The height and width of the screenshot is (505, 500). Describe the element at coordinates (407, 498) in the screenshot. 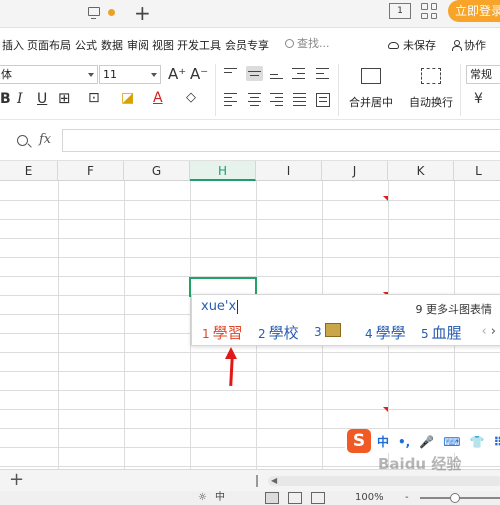

I see `zoom-out-button: -` at that location.